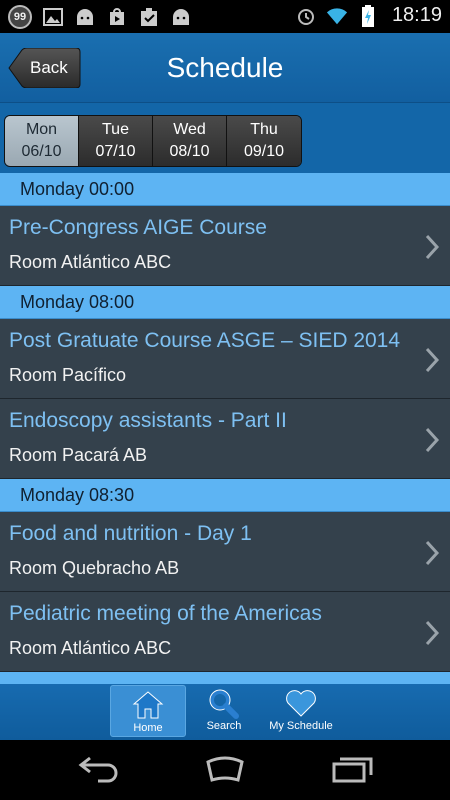 This screenshot has width=450, height=800. I want to click on bottom-tab-bar: Home Search My Schedule, so click(225, 712).